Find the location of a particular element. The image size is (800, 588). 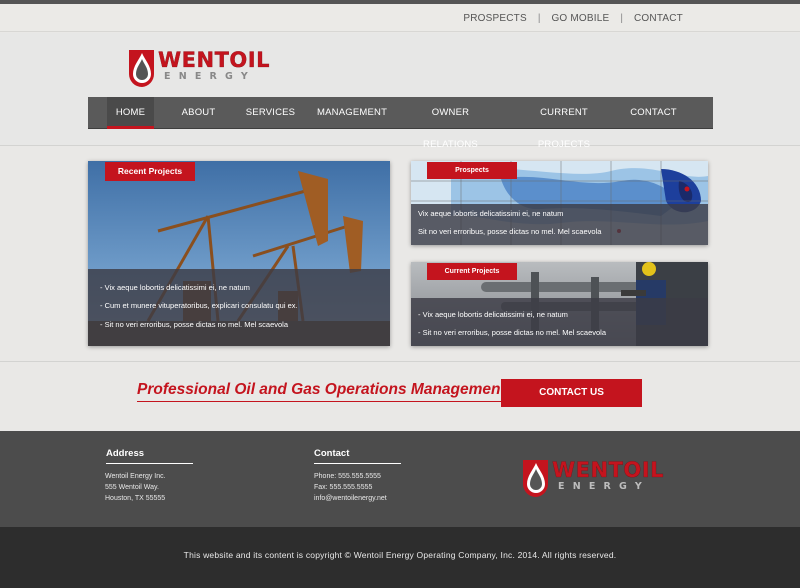

top-link-prospects: PROSPECTS is located at coordinates (494, 18).